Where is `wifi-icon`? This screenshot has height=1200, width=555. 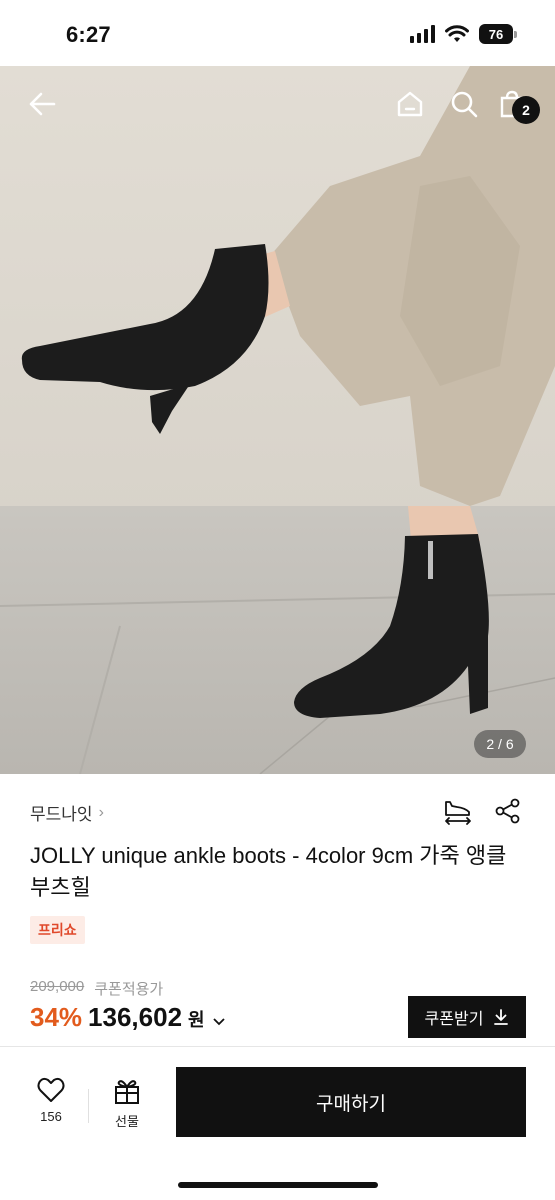 wifi-icon is located at coordinates (457, 33).